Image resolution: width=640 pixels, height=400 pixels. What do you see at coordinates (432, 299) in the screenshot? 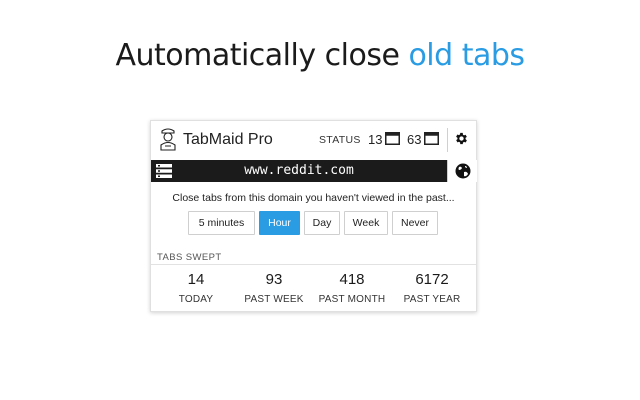
I see `stat-label: PAST YEAR` at bounding box center [432, 299].